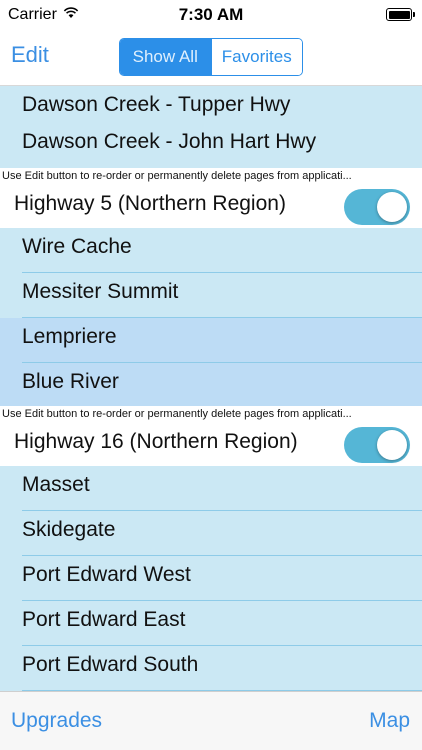  I want to click on list-item: Blue River, so click(211, 385).